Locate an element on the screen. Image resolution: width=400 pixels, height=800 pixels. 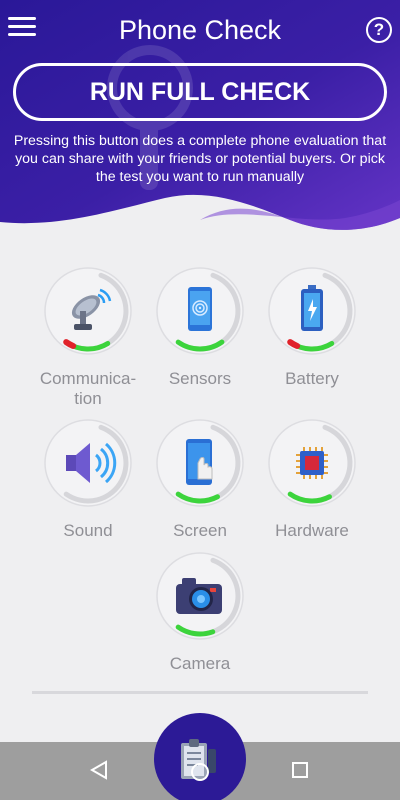
phone-touch-icon is located at coordinates (199, 462).